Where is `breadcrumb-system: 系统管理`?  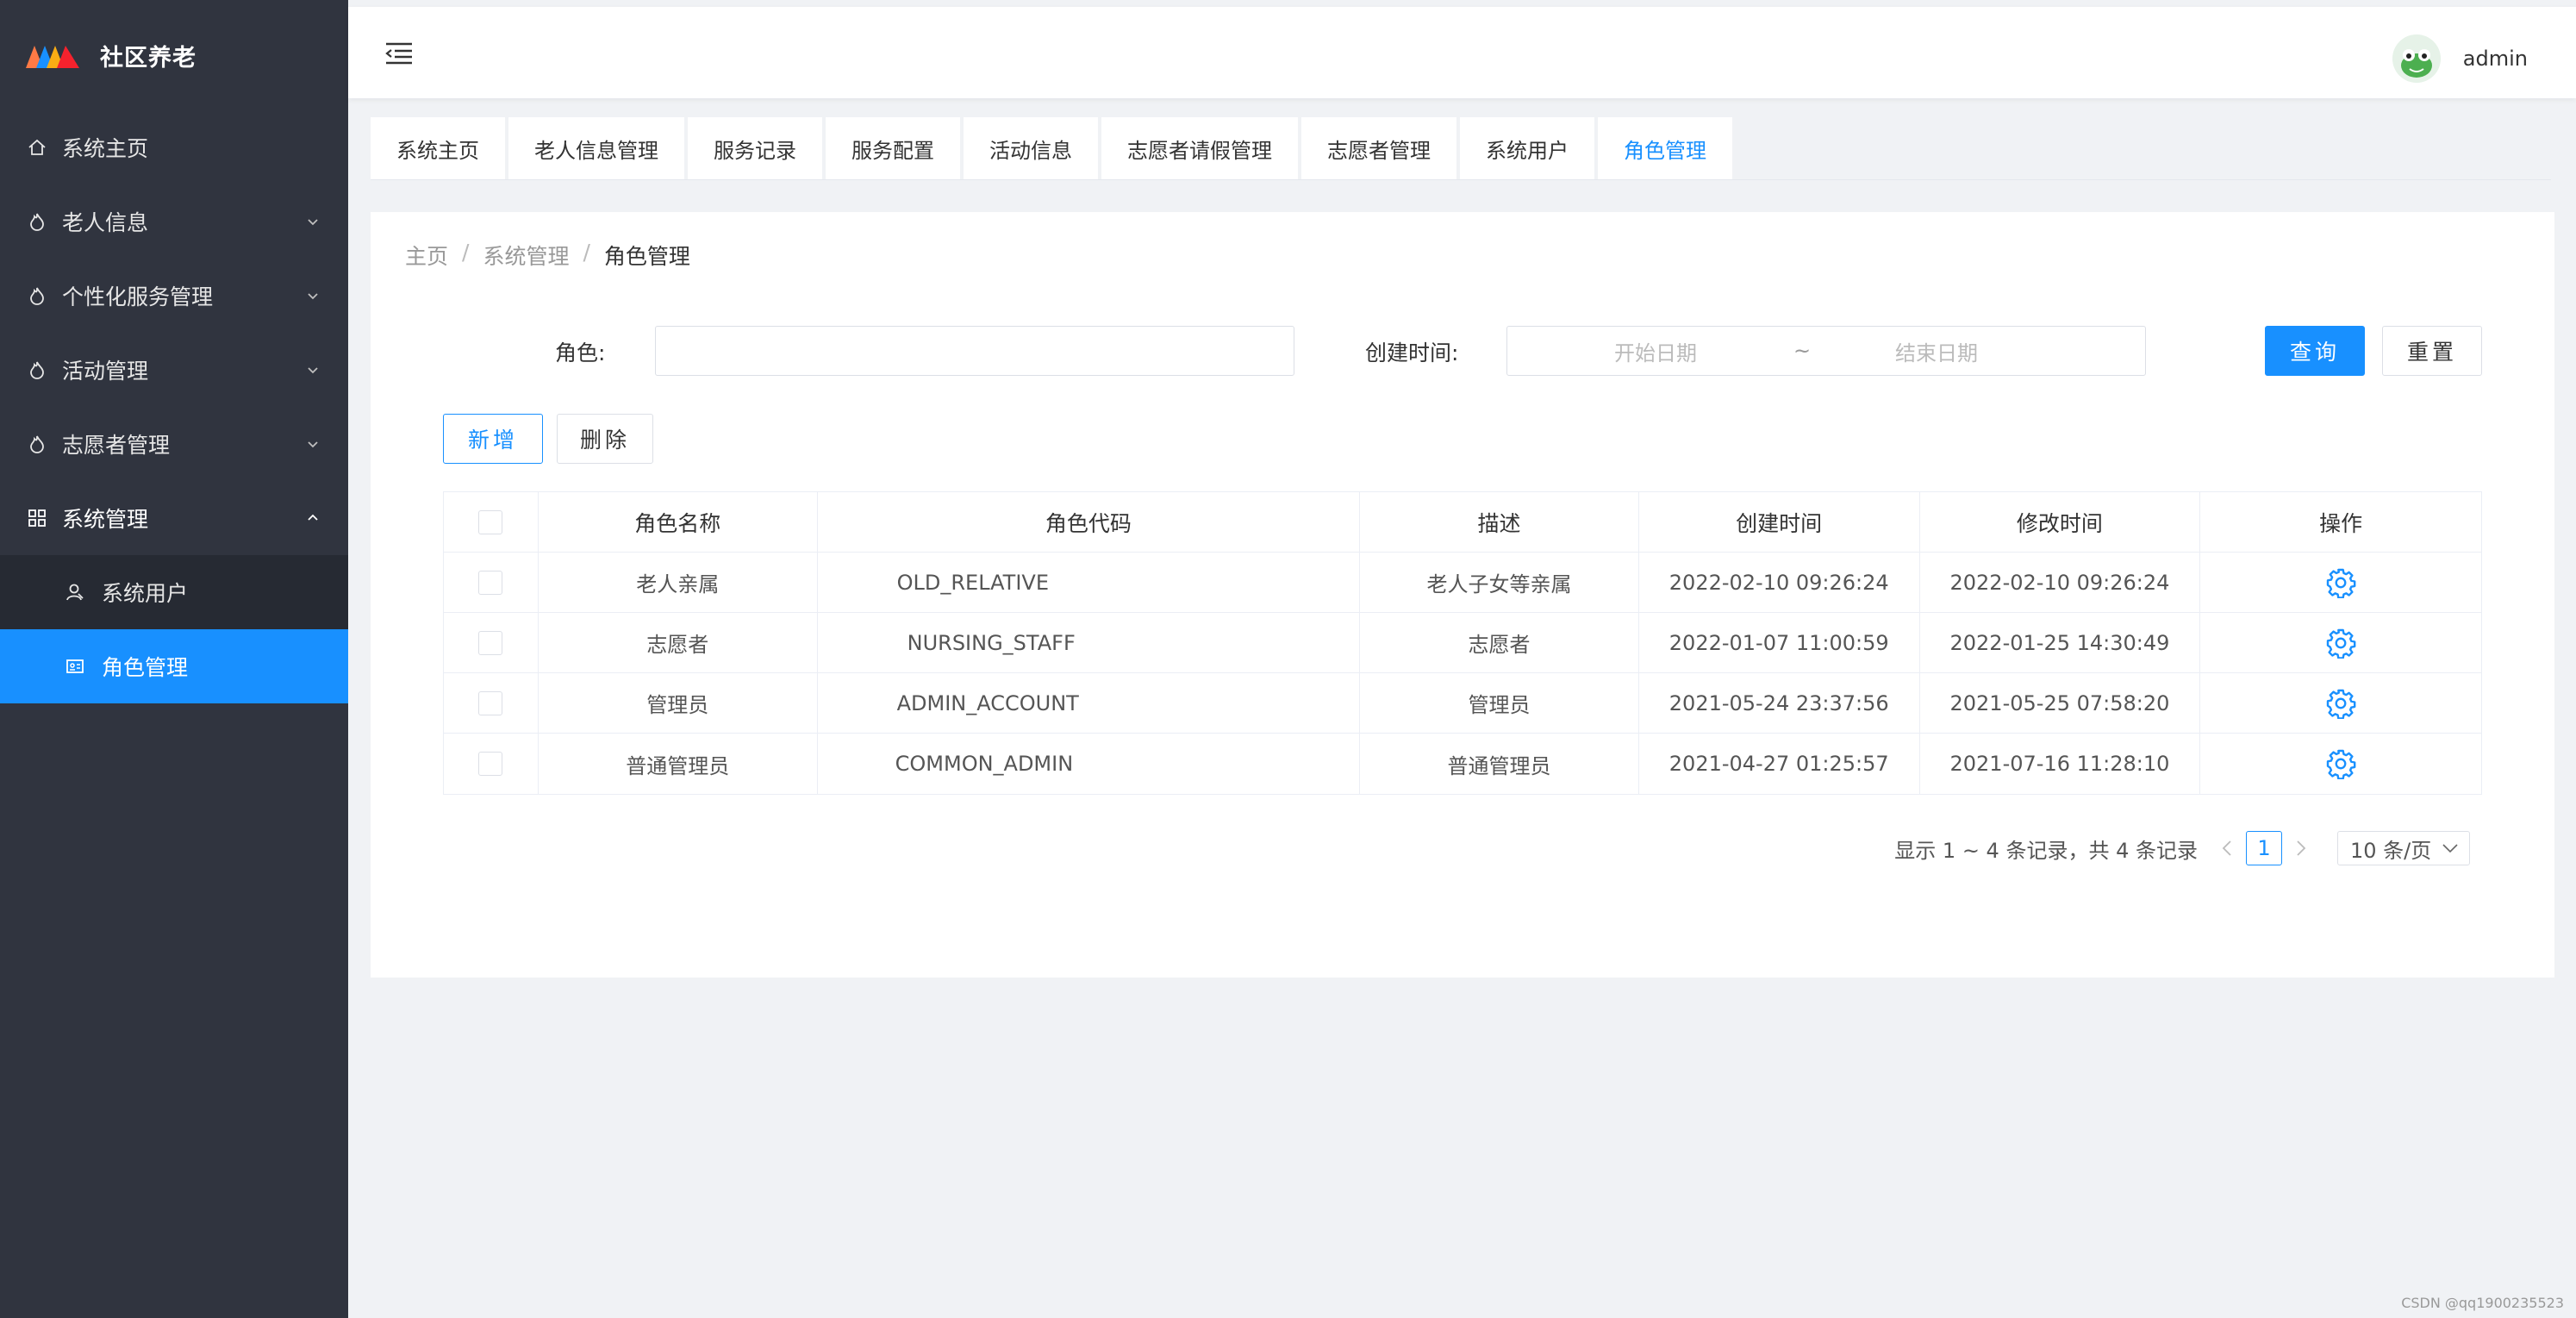
breadcrumb-system: 系统管理 is located at coordinates (526, 255).